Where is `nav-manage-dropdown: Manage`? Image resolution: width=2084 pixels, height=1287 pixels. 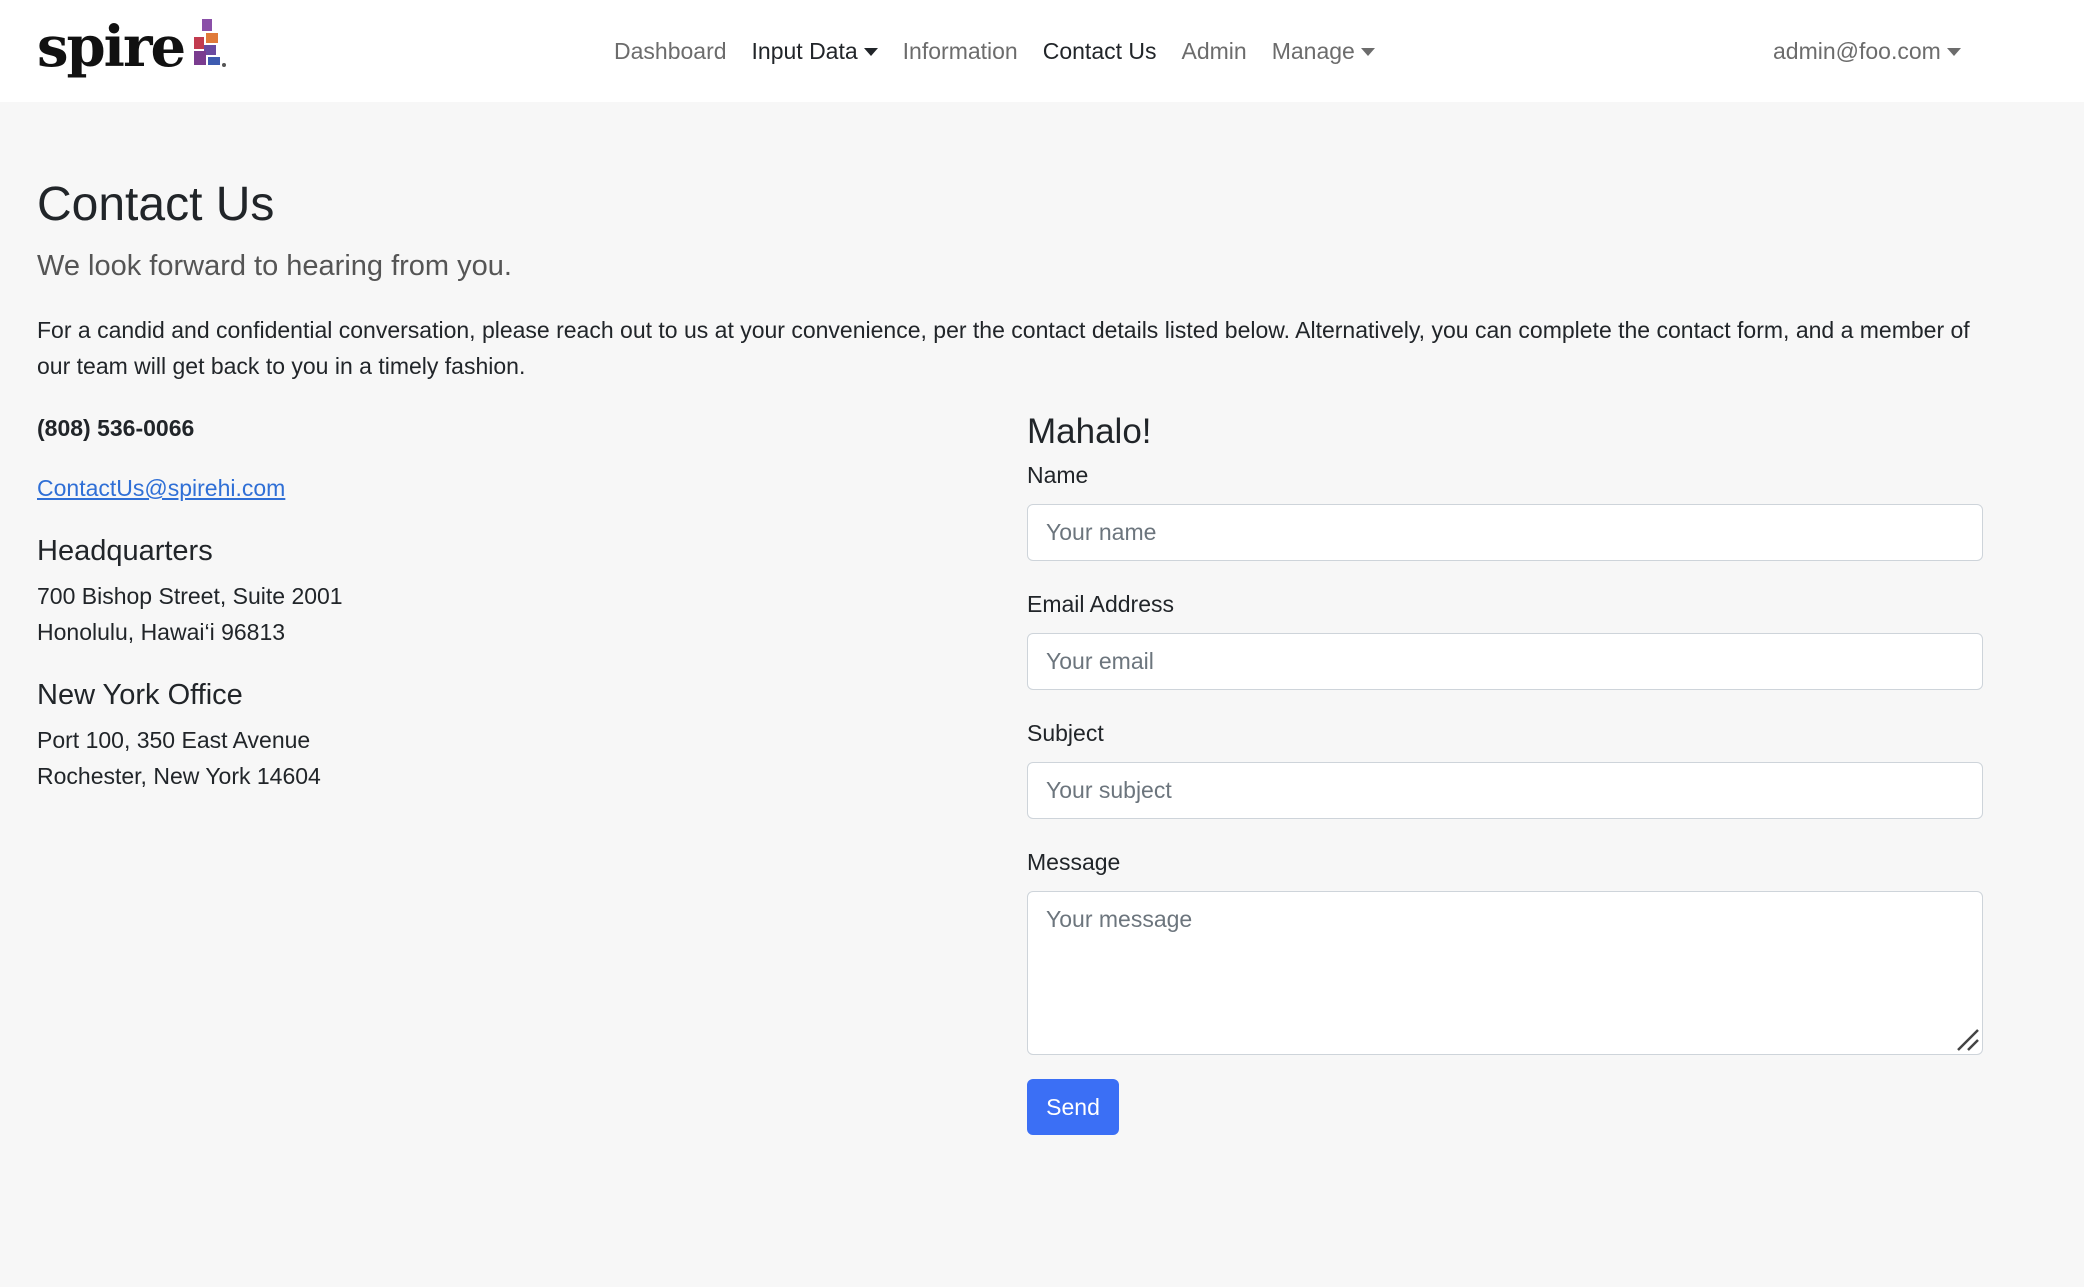 nav-manage-dropdown: Manage is located at coordinates (1323, 51).